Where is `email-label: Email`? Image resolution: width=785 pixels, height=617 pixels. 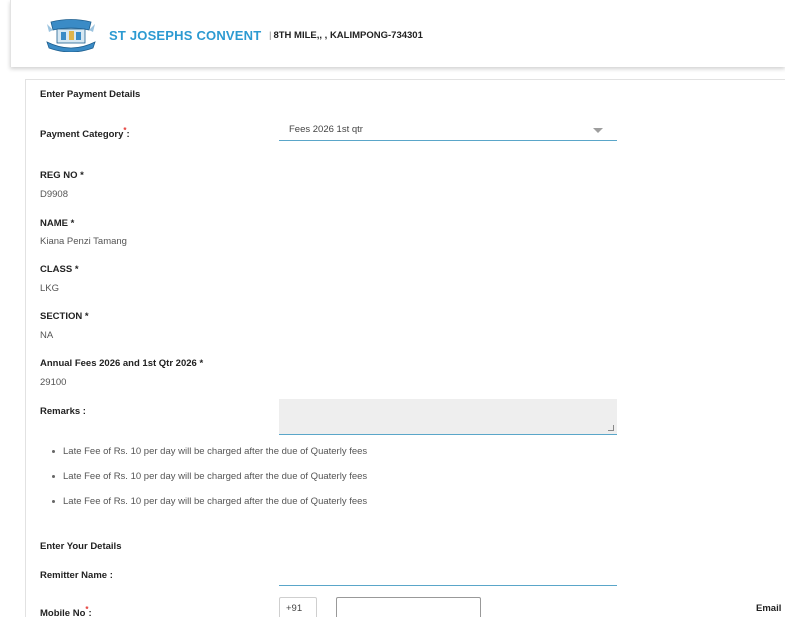 email-label: Email is located at coordinates (769, 608).